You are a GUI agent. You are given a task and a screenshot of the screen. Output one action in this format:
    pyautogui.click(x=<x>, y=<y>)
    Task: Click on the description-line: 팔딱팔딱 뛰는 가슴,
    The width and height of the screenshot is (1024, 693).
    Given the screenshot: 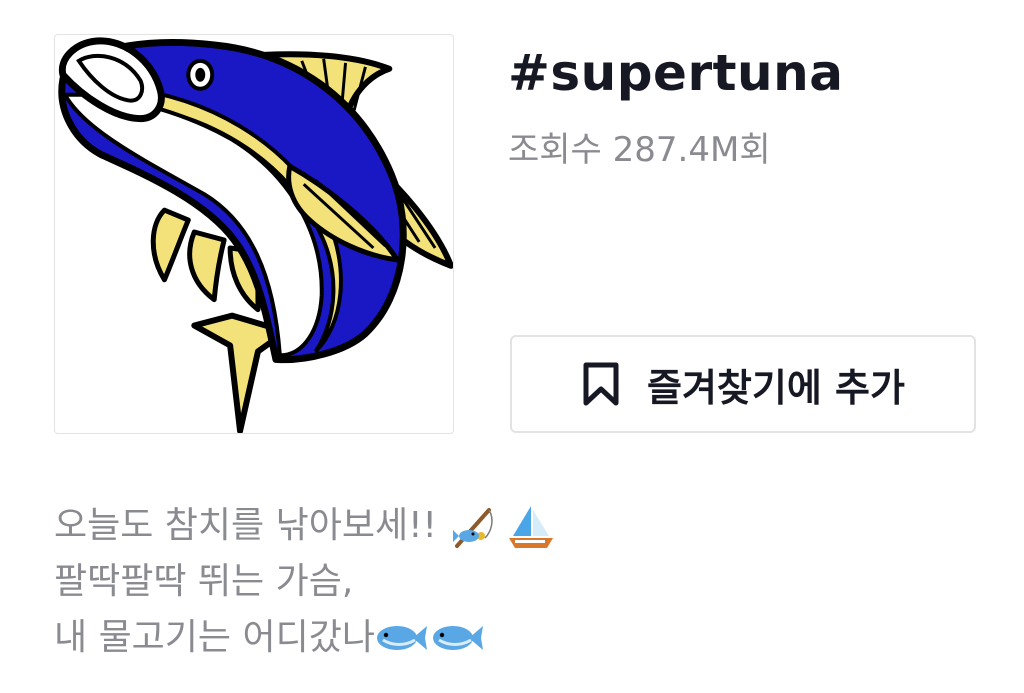 What is the action you would take?
    pyautogui.click(x=524, y=582)
    